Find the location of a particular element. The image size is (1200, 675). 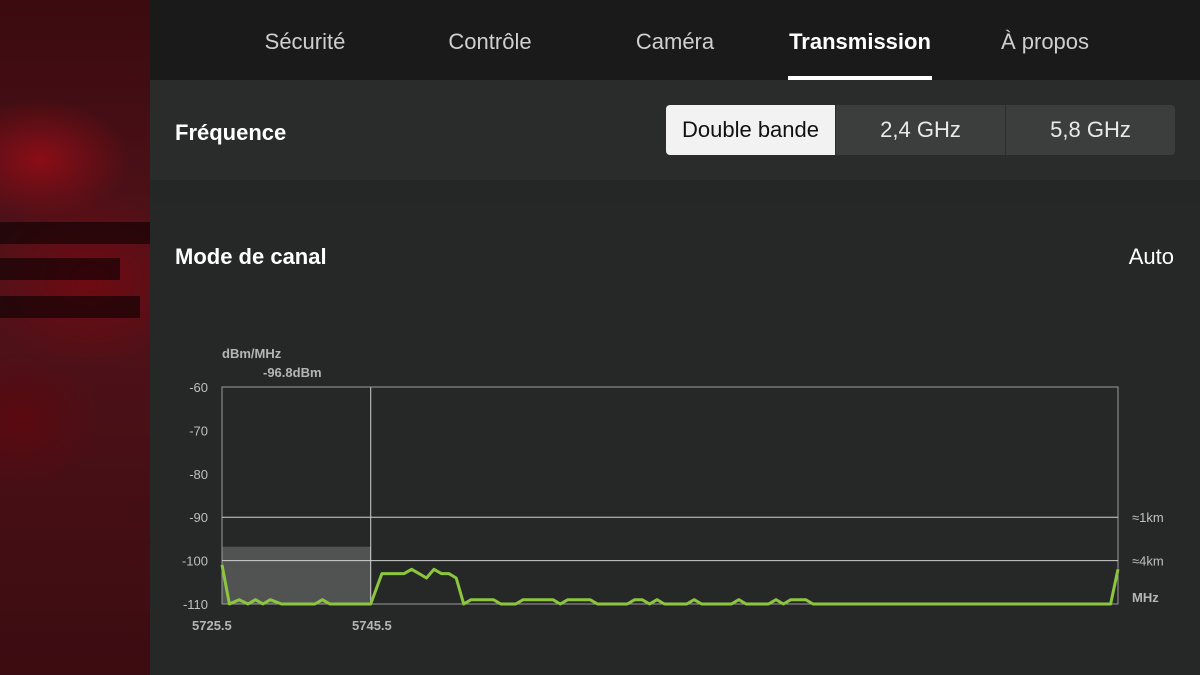

camera-preview-background is located at coordinates (75, 337).